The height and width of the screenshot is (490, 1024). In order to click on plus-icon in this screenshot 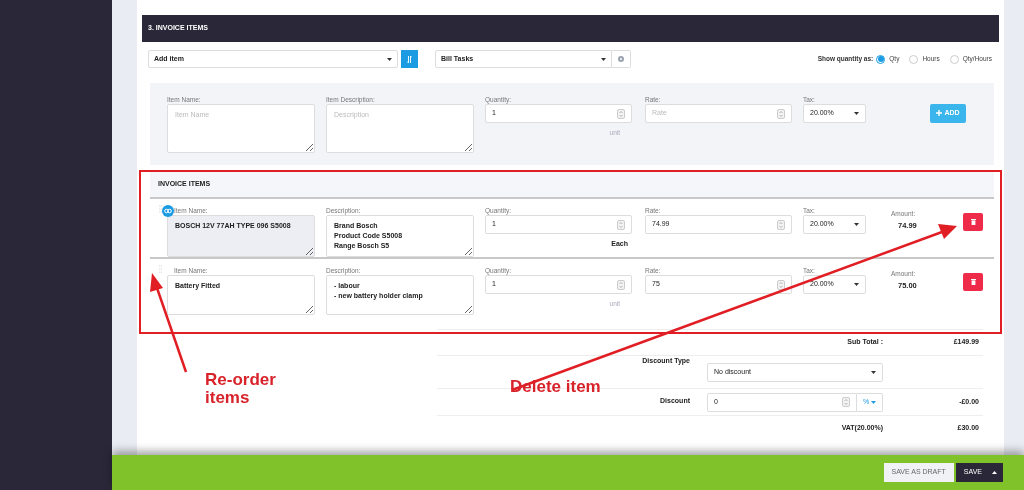, I will do `click(939, 112)`.